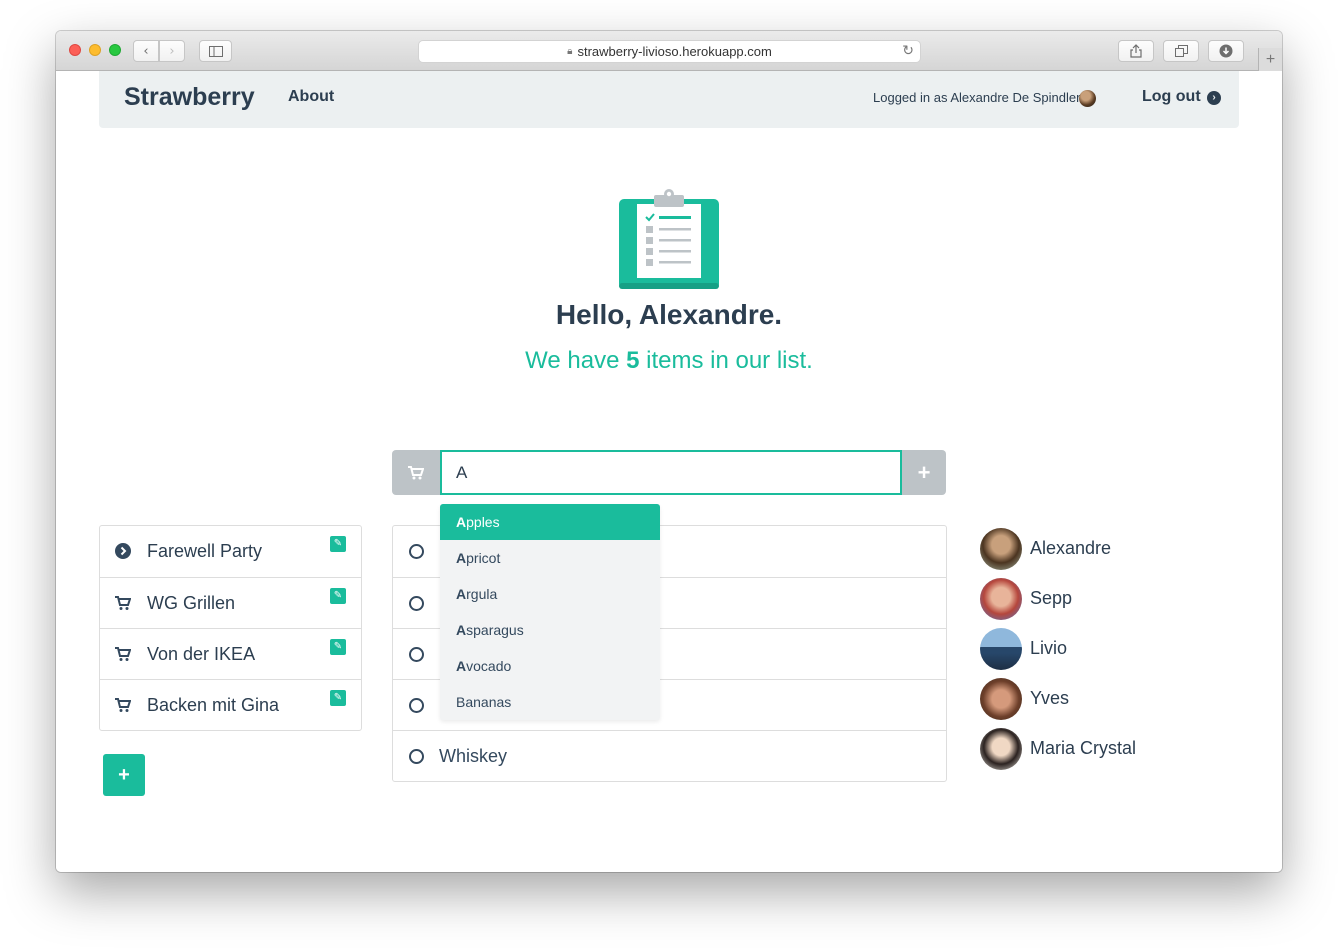 The image size is (1338, 952). Describe the element at coordinates (473, 756) in the screenshot. I see `item-label: Whiskey` at that location.